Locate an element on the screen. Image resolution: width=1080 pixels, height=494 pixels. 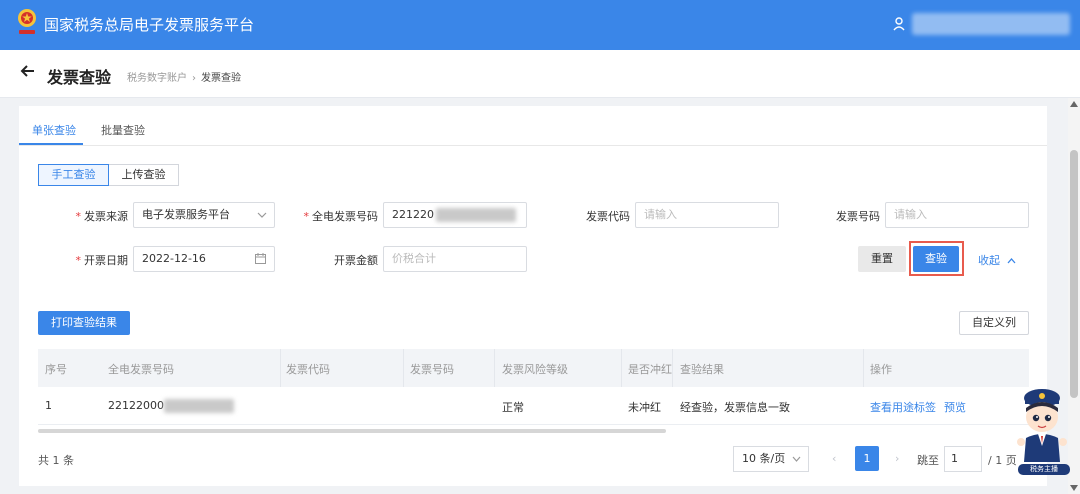
total-count: 共 1 条 is located at coordinates (56, 460).